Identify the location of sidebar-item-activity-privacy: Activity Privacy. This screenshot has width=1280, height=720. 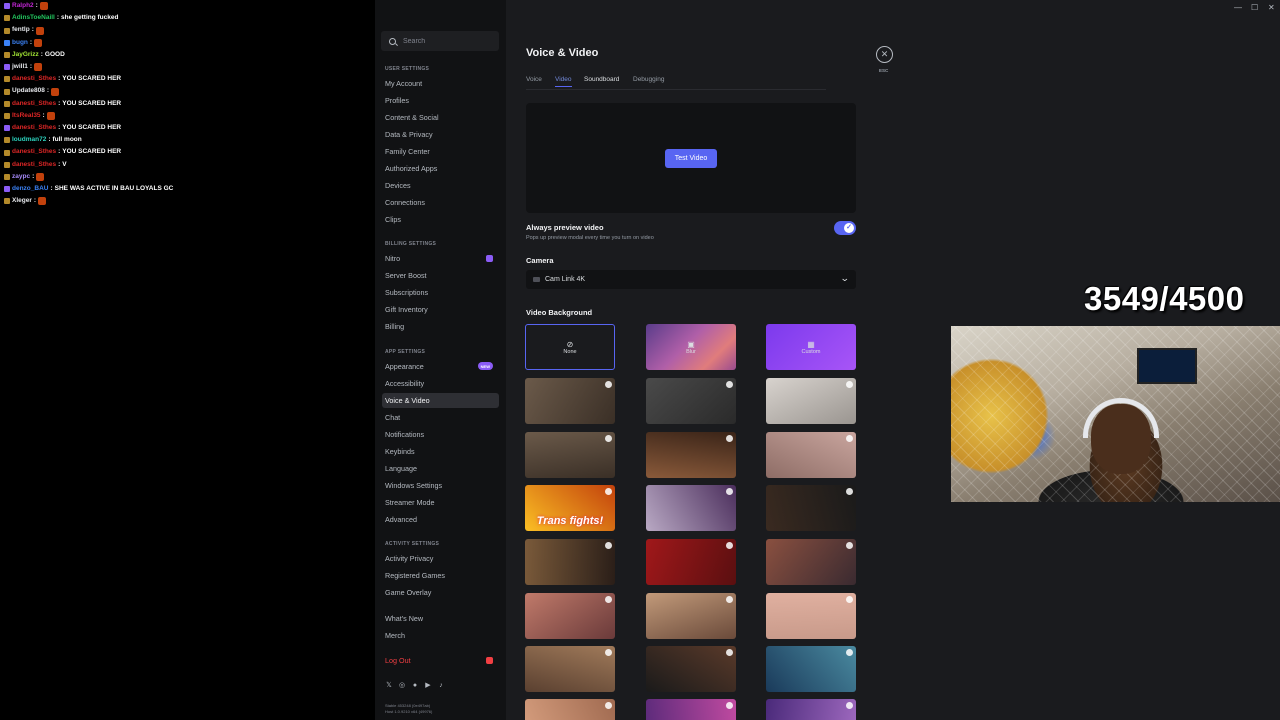
(440, 558).